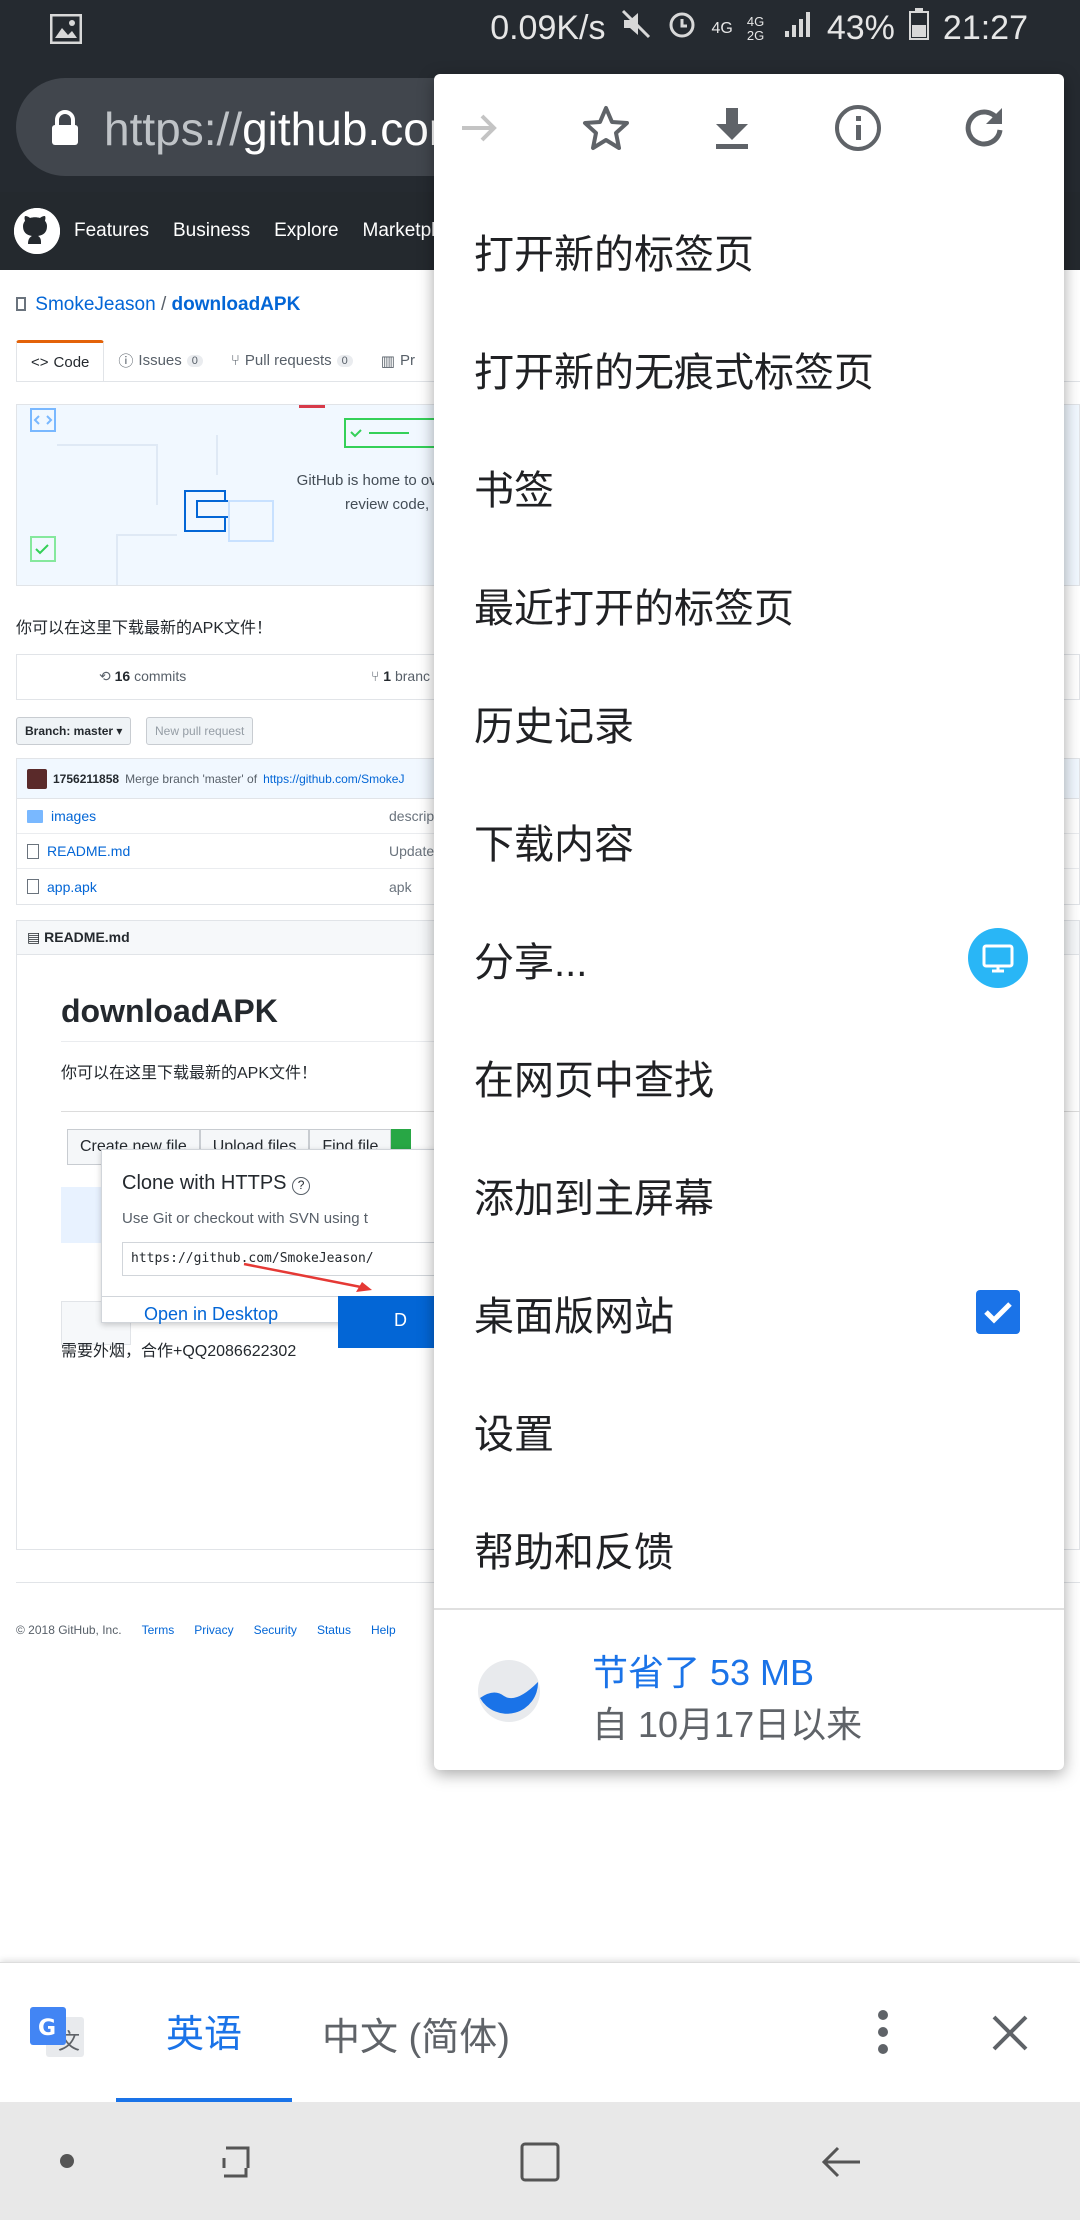  Describe the element at coordinates (703, 1672) in the screenshot. I see `savings-title: 节省了 53 MB` at that location.